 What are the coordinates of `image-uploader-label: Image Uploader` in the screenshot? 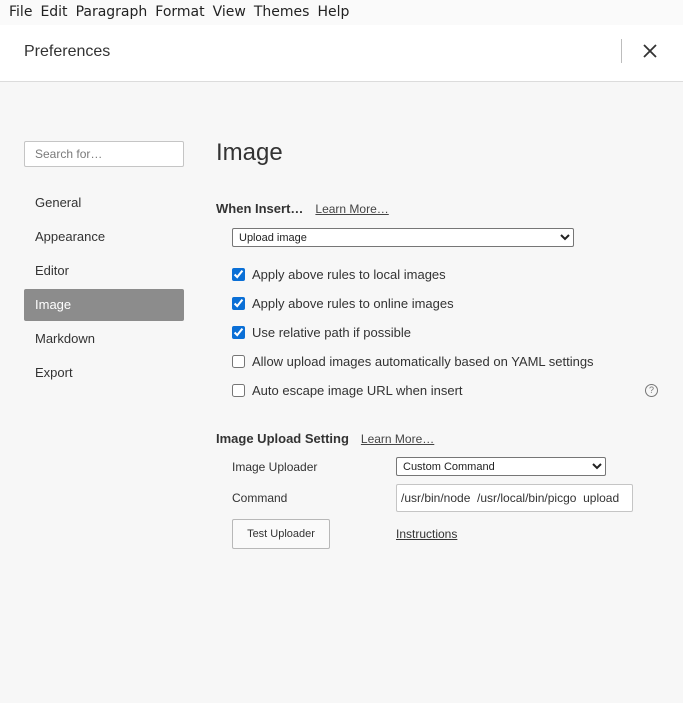 It's located at (275, 466).